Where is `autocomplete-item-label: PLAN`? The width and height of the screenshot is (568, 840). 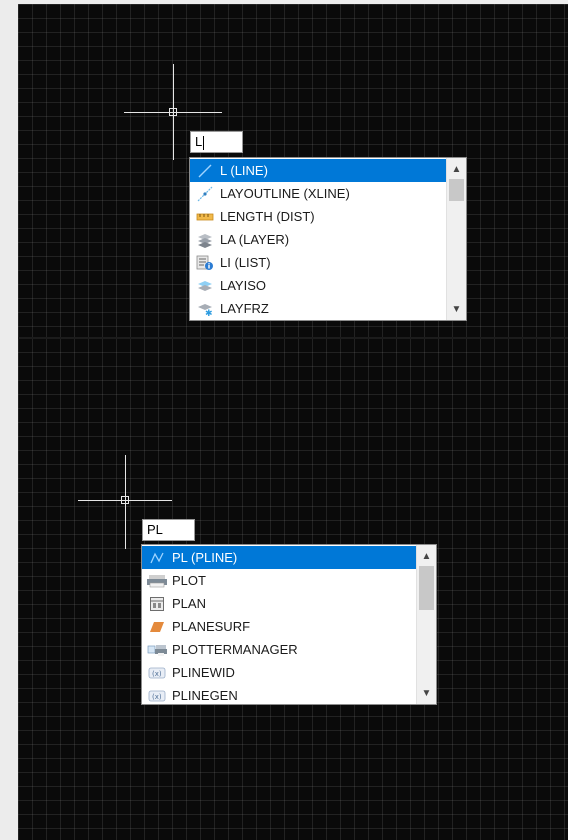 autocomplete-item-label: PLAN is located at coordinates (189, 603).